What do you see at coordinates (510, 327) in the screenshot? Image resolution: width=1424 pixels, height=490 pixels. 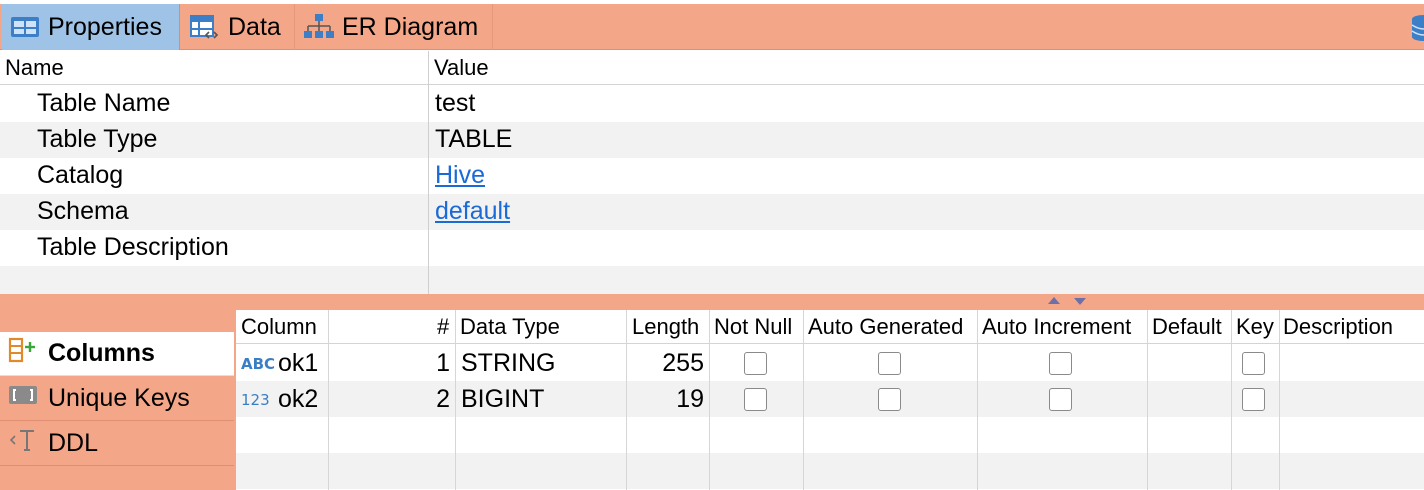 I see `header-data-type: Data Type` at bounding box center [510, 327].